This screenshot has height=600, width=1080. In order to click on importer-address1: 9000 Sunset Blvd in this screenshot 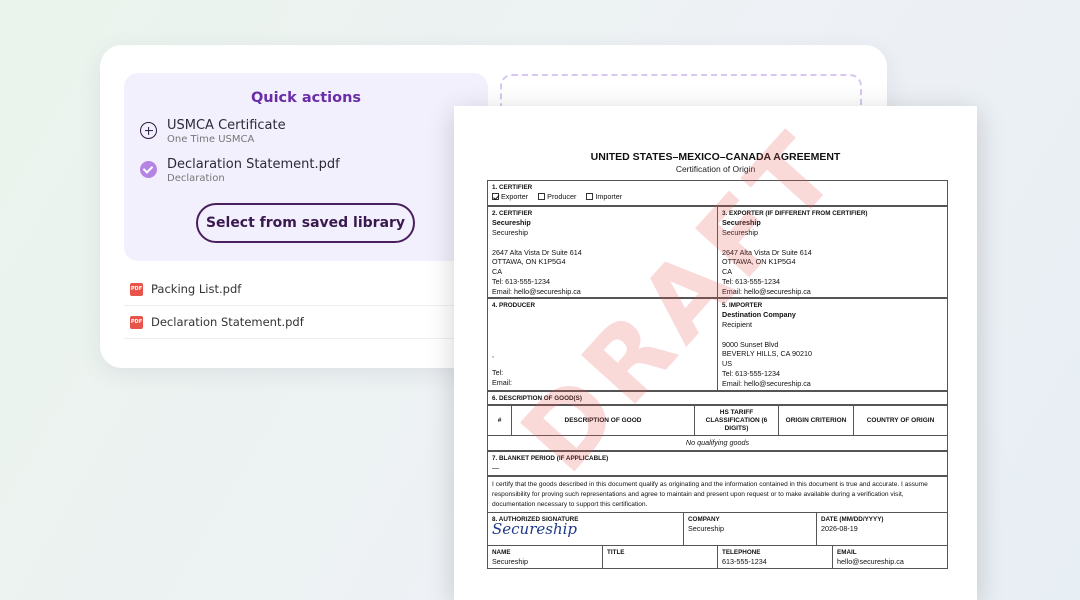, I will do `click(750, 344)`.